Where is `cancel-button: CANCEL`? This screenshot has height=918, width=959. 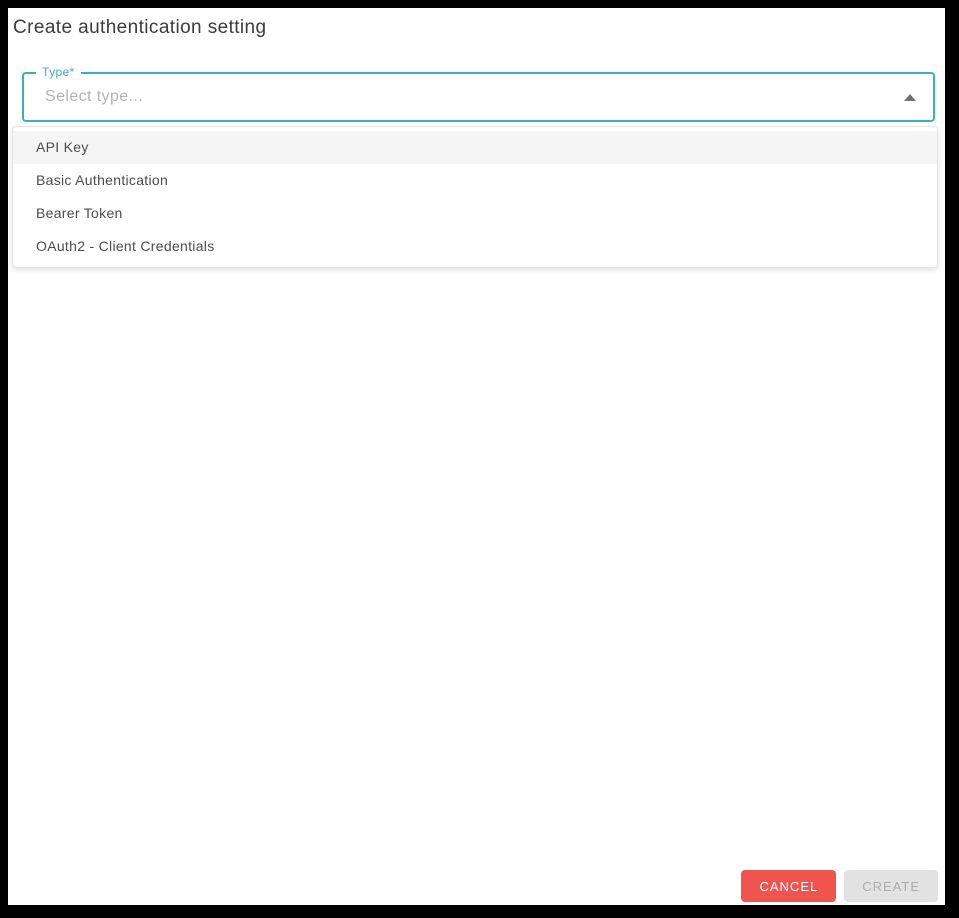 cancel-button: CANCEL is located at coordinates (789, 886).